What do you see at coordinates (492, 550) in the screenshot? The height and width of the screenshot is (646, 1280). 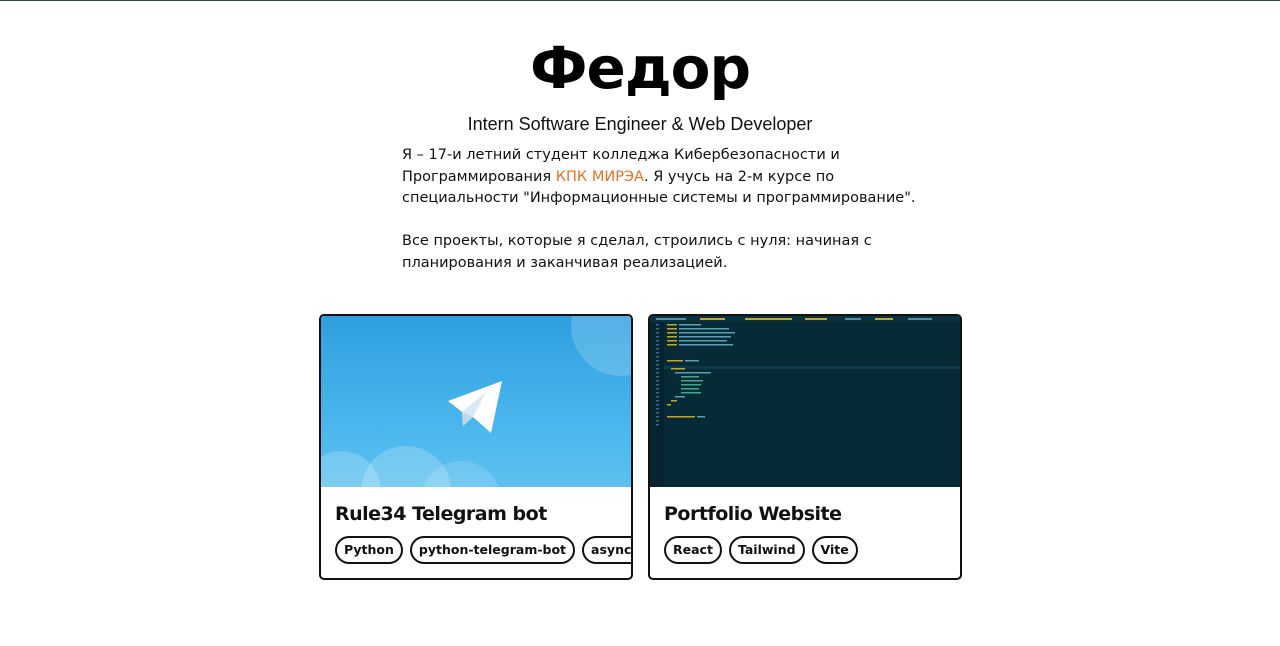 I see `tag-badge: python-telegram-bot` at bounding box center [492, 550].